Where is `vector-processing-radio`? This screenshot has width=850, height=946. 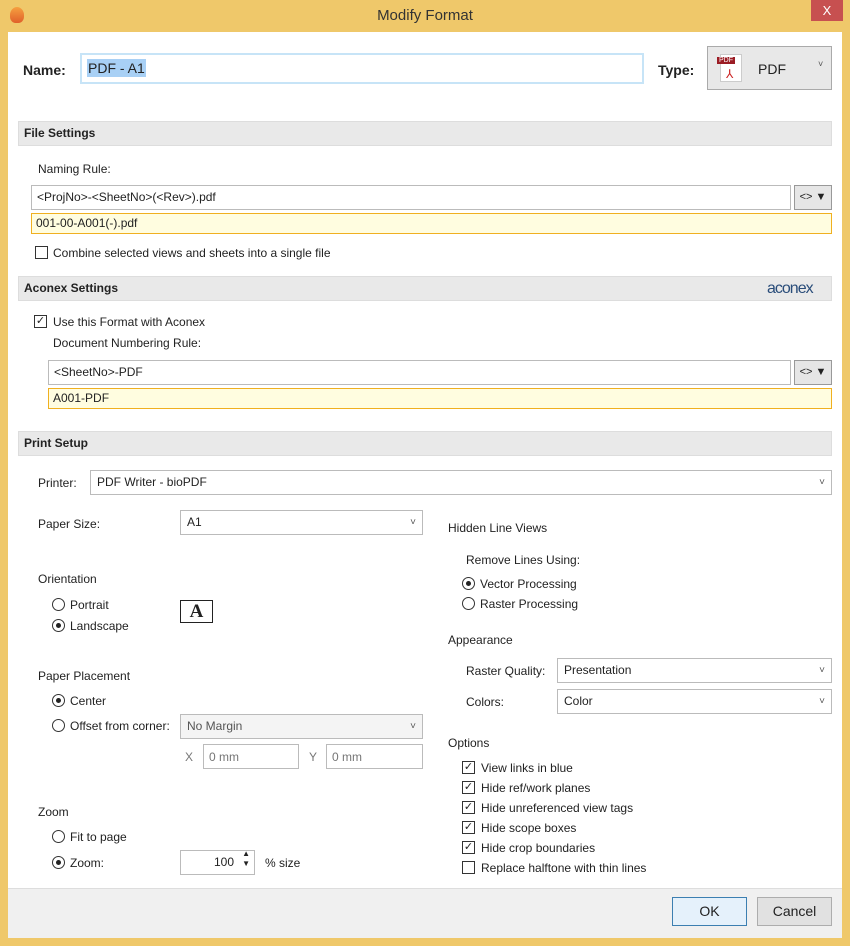
vector-processing-radio is located at coordinates (468, 583).